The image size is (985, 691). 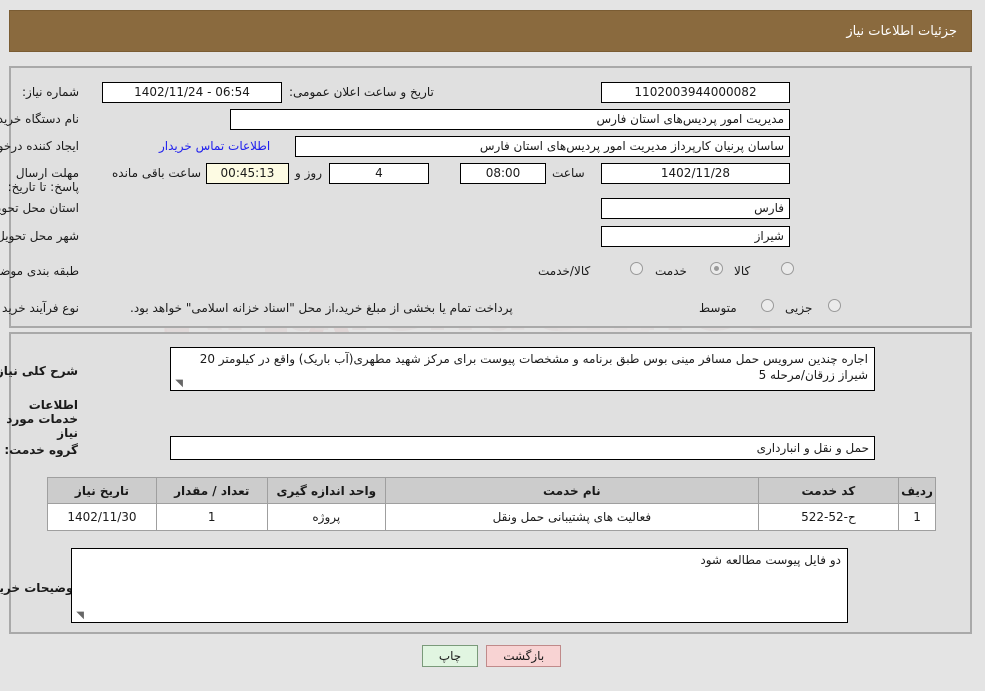 What do you see at coordinates (696, 92) in the screenshot?
I see `need-number-value: 1102003944000082` at bounding box center [696, 92].